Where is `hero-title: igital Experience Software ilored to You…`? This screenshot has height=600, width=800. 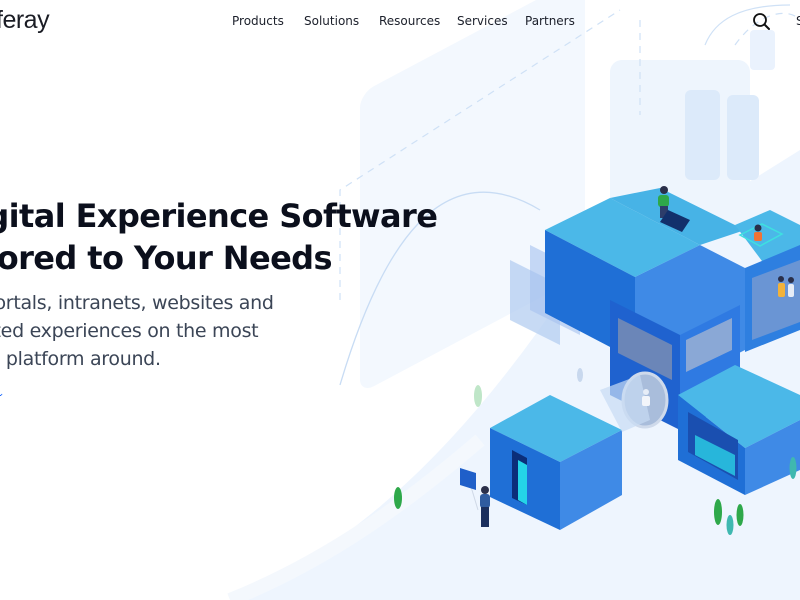 hero-title: igital Experience Software ilored to You… is located at coordinates (219, 237).